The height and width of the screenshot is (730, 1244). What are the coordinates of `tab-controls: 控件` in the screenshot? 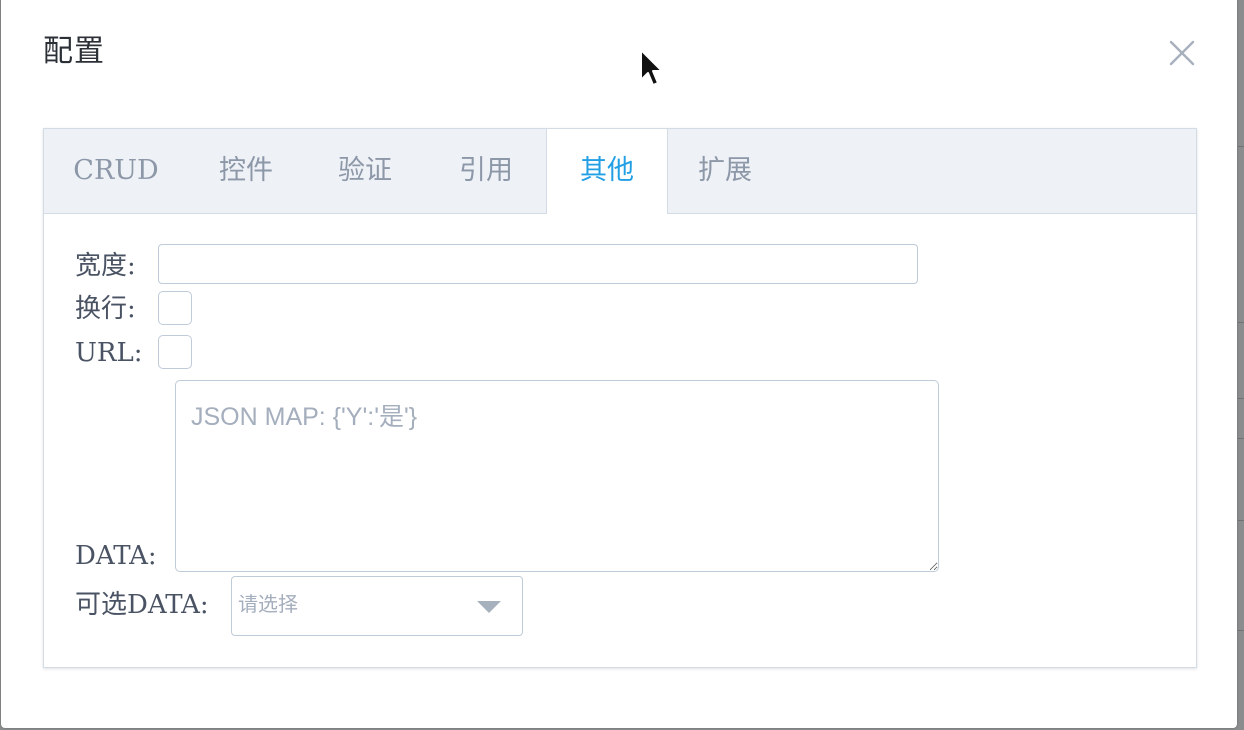 It's located at (246, 171).